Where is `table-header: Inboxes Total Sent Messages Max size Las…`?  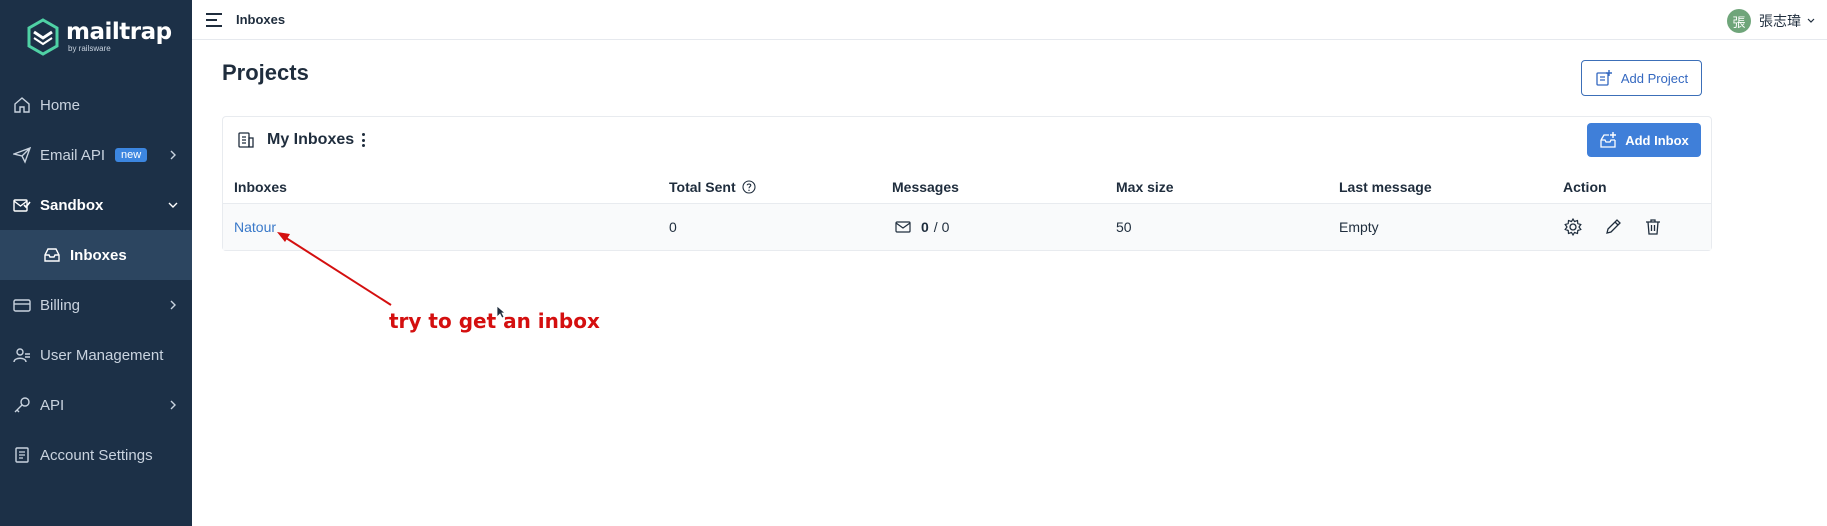
table-header: Inboxes Total Sent Messages Max size Las… is located at coordinates (967, 187).